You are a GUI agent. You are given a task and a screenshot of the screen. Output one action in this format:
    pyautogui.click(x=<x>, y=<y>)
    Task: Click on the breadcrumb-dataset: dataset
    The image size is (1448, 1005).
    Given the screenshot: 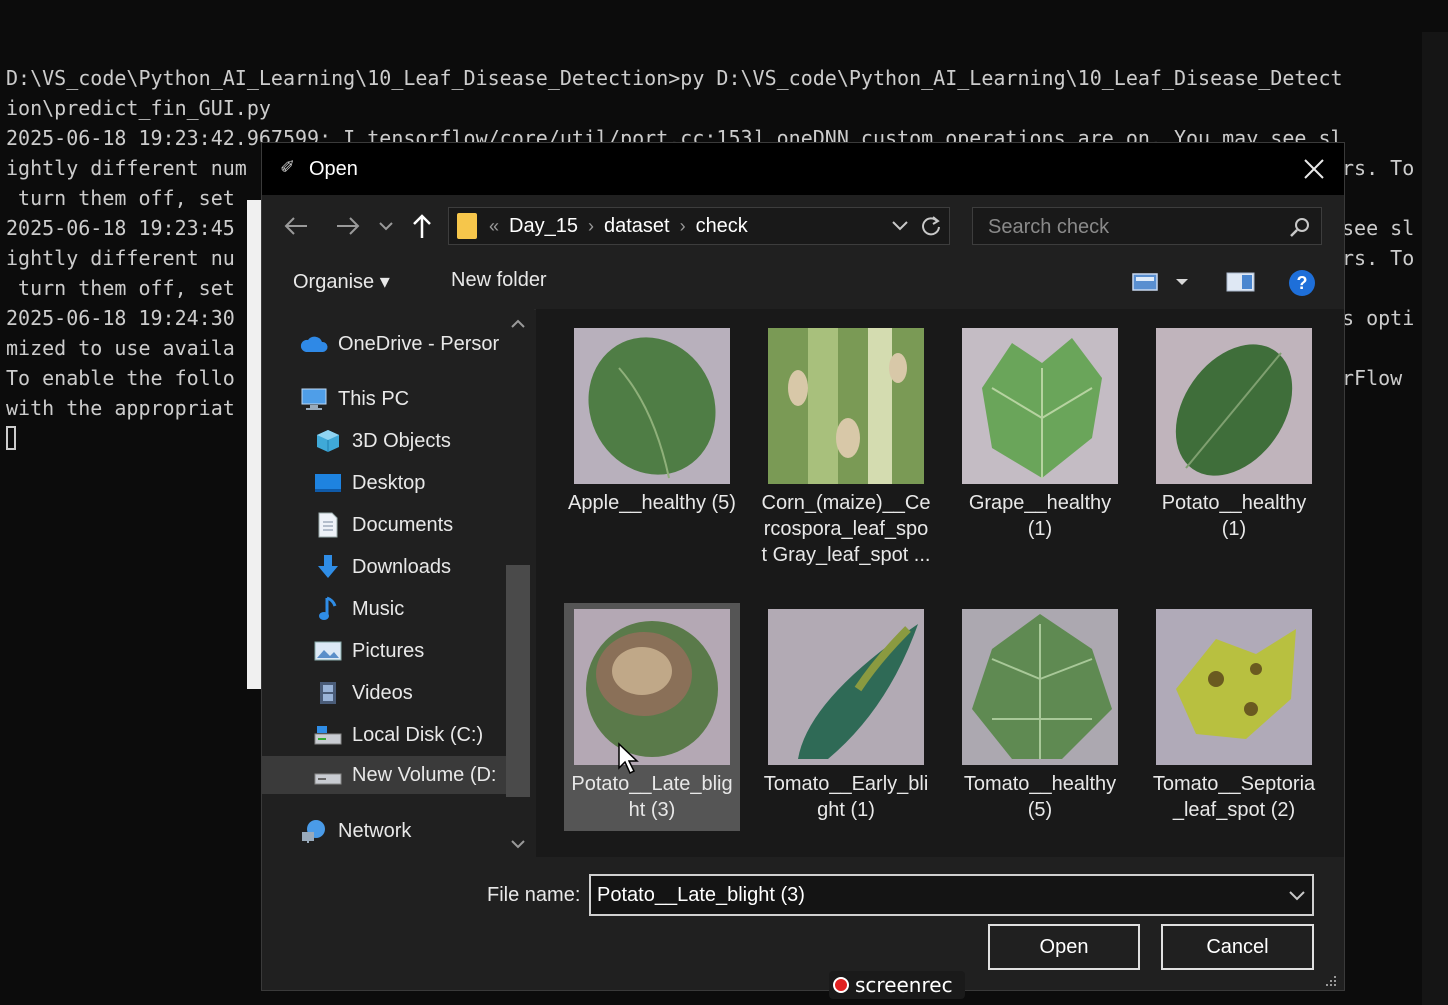 What is the action you would take?
    pyautogui.click(x=637, y=226)
    